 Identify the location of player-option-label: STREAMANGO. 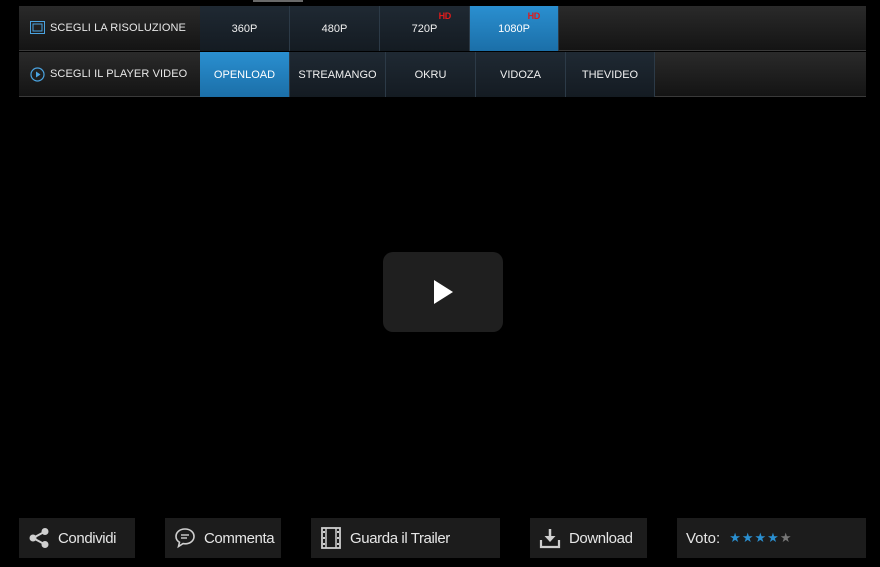
(337, 74).